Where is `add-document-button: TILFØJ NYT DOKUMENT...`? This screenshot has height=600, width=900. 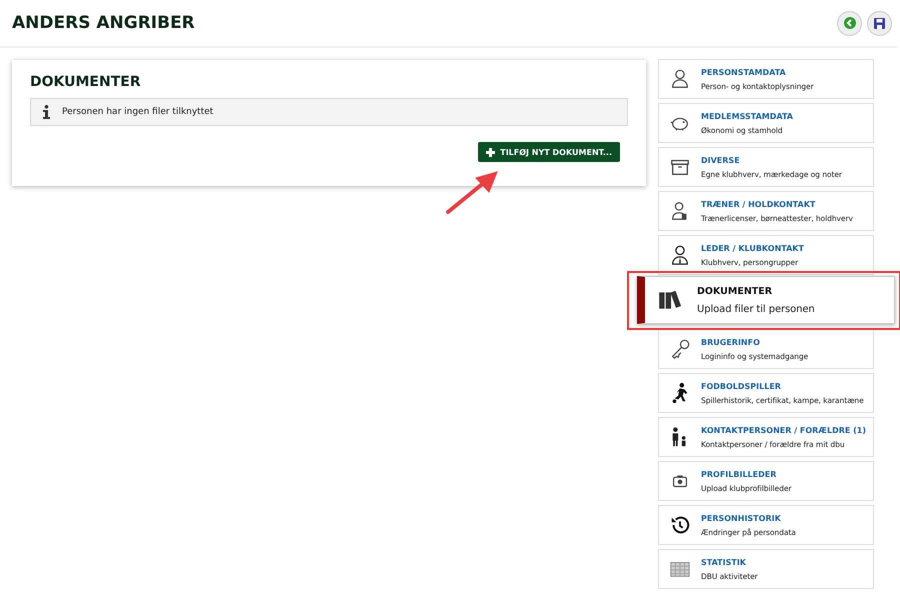 add-document-button: TILFØJ NYT DOKUMENT... is located at coordinates (549, 152).